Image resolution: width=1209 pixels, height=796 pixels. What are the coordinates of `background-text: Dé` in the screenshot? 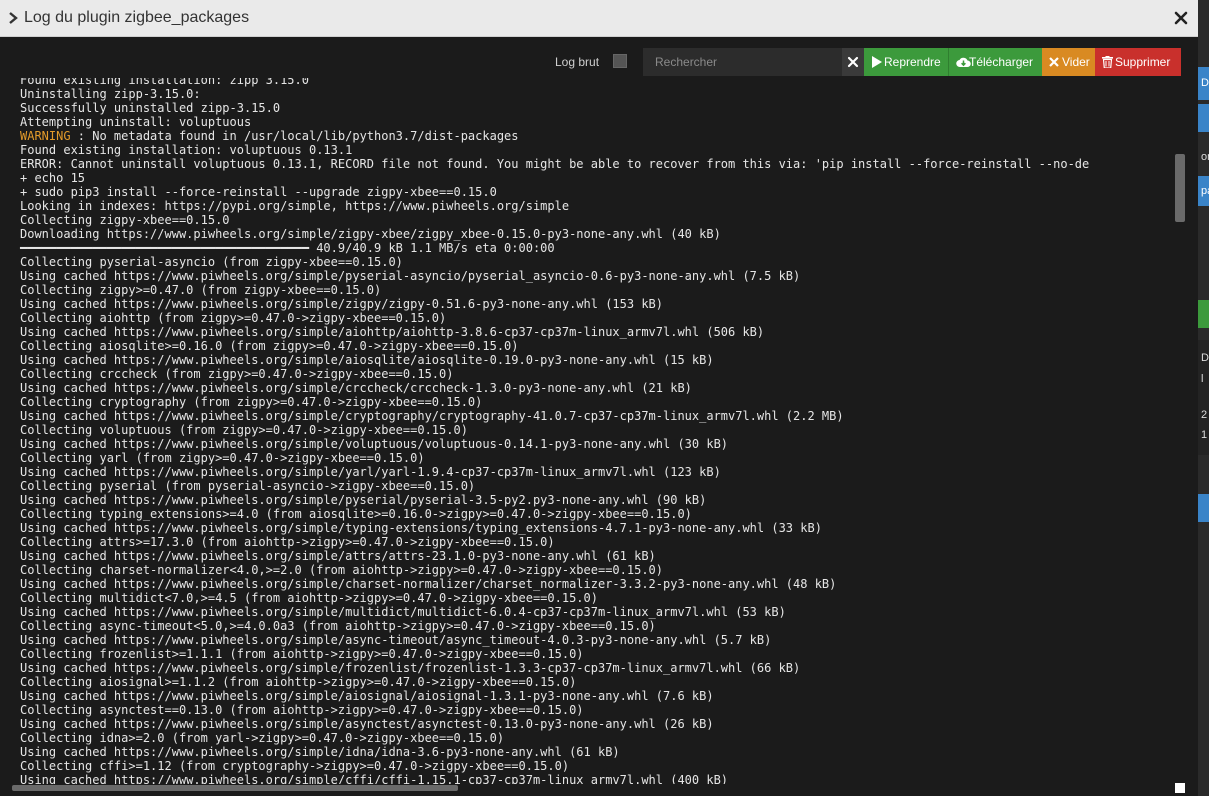 It's located at (1205, 83).